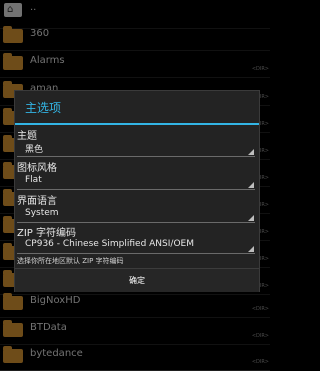 The height and width of the screenshot is (371, 320). What do you see at coordinates (33, 180) in the screenshot?
I see `icon-style-value: Flat` at bounding box center [33, 180].